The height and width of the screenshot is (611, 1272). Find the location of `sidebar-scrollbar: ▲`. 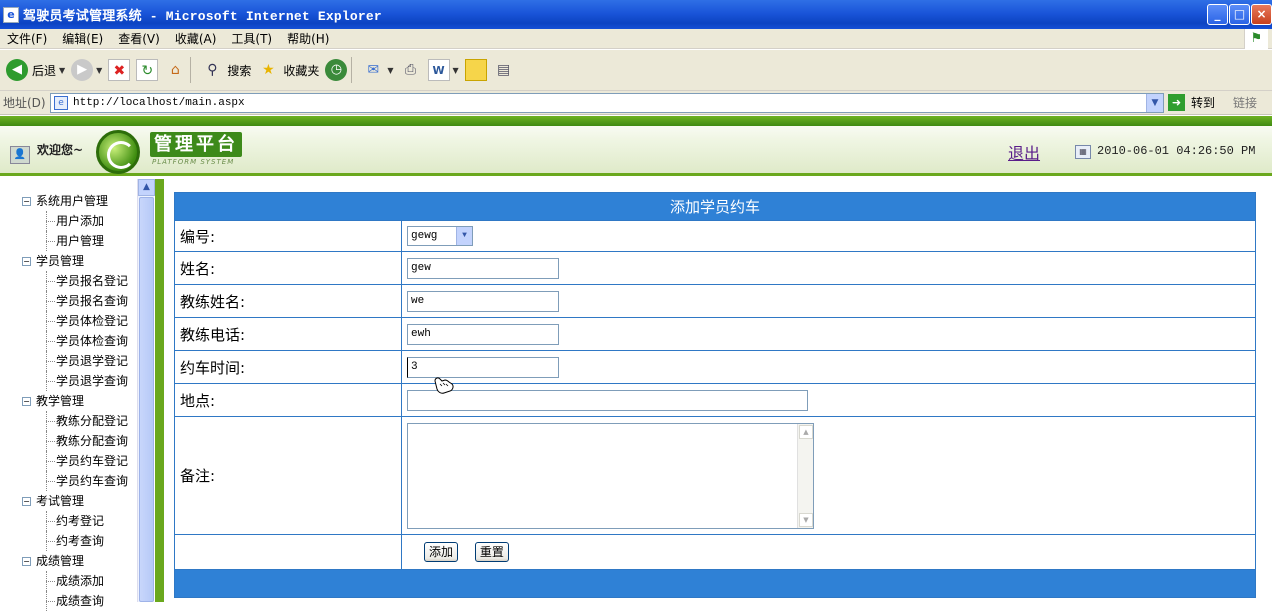

sidebar-scrollbar: ▲ is located at coordinates (146, 390).